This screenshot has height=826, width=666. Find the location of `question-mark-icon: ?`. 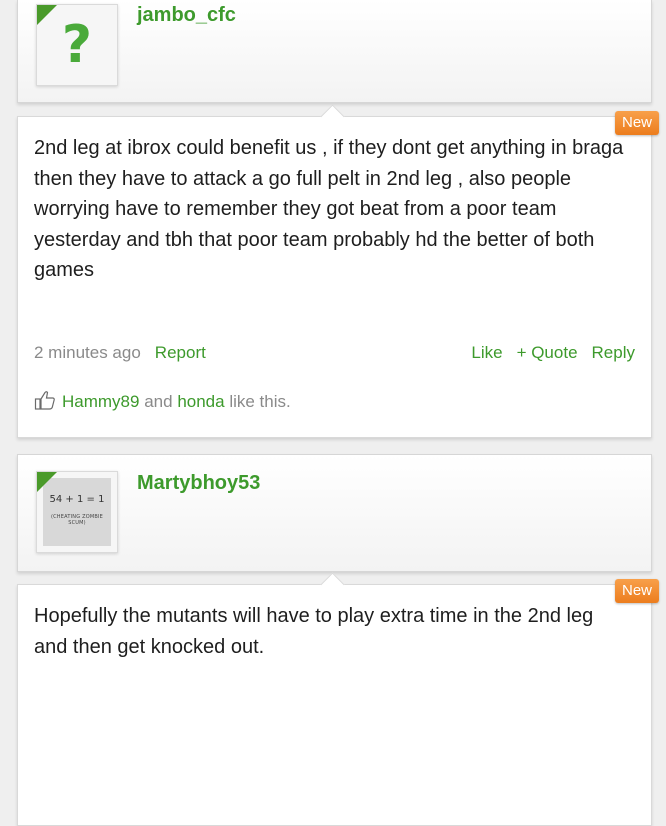

question-mark-icon: ? is located at coordinates (77, 45).